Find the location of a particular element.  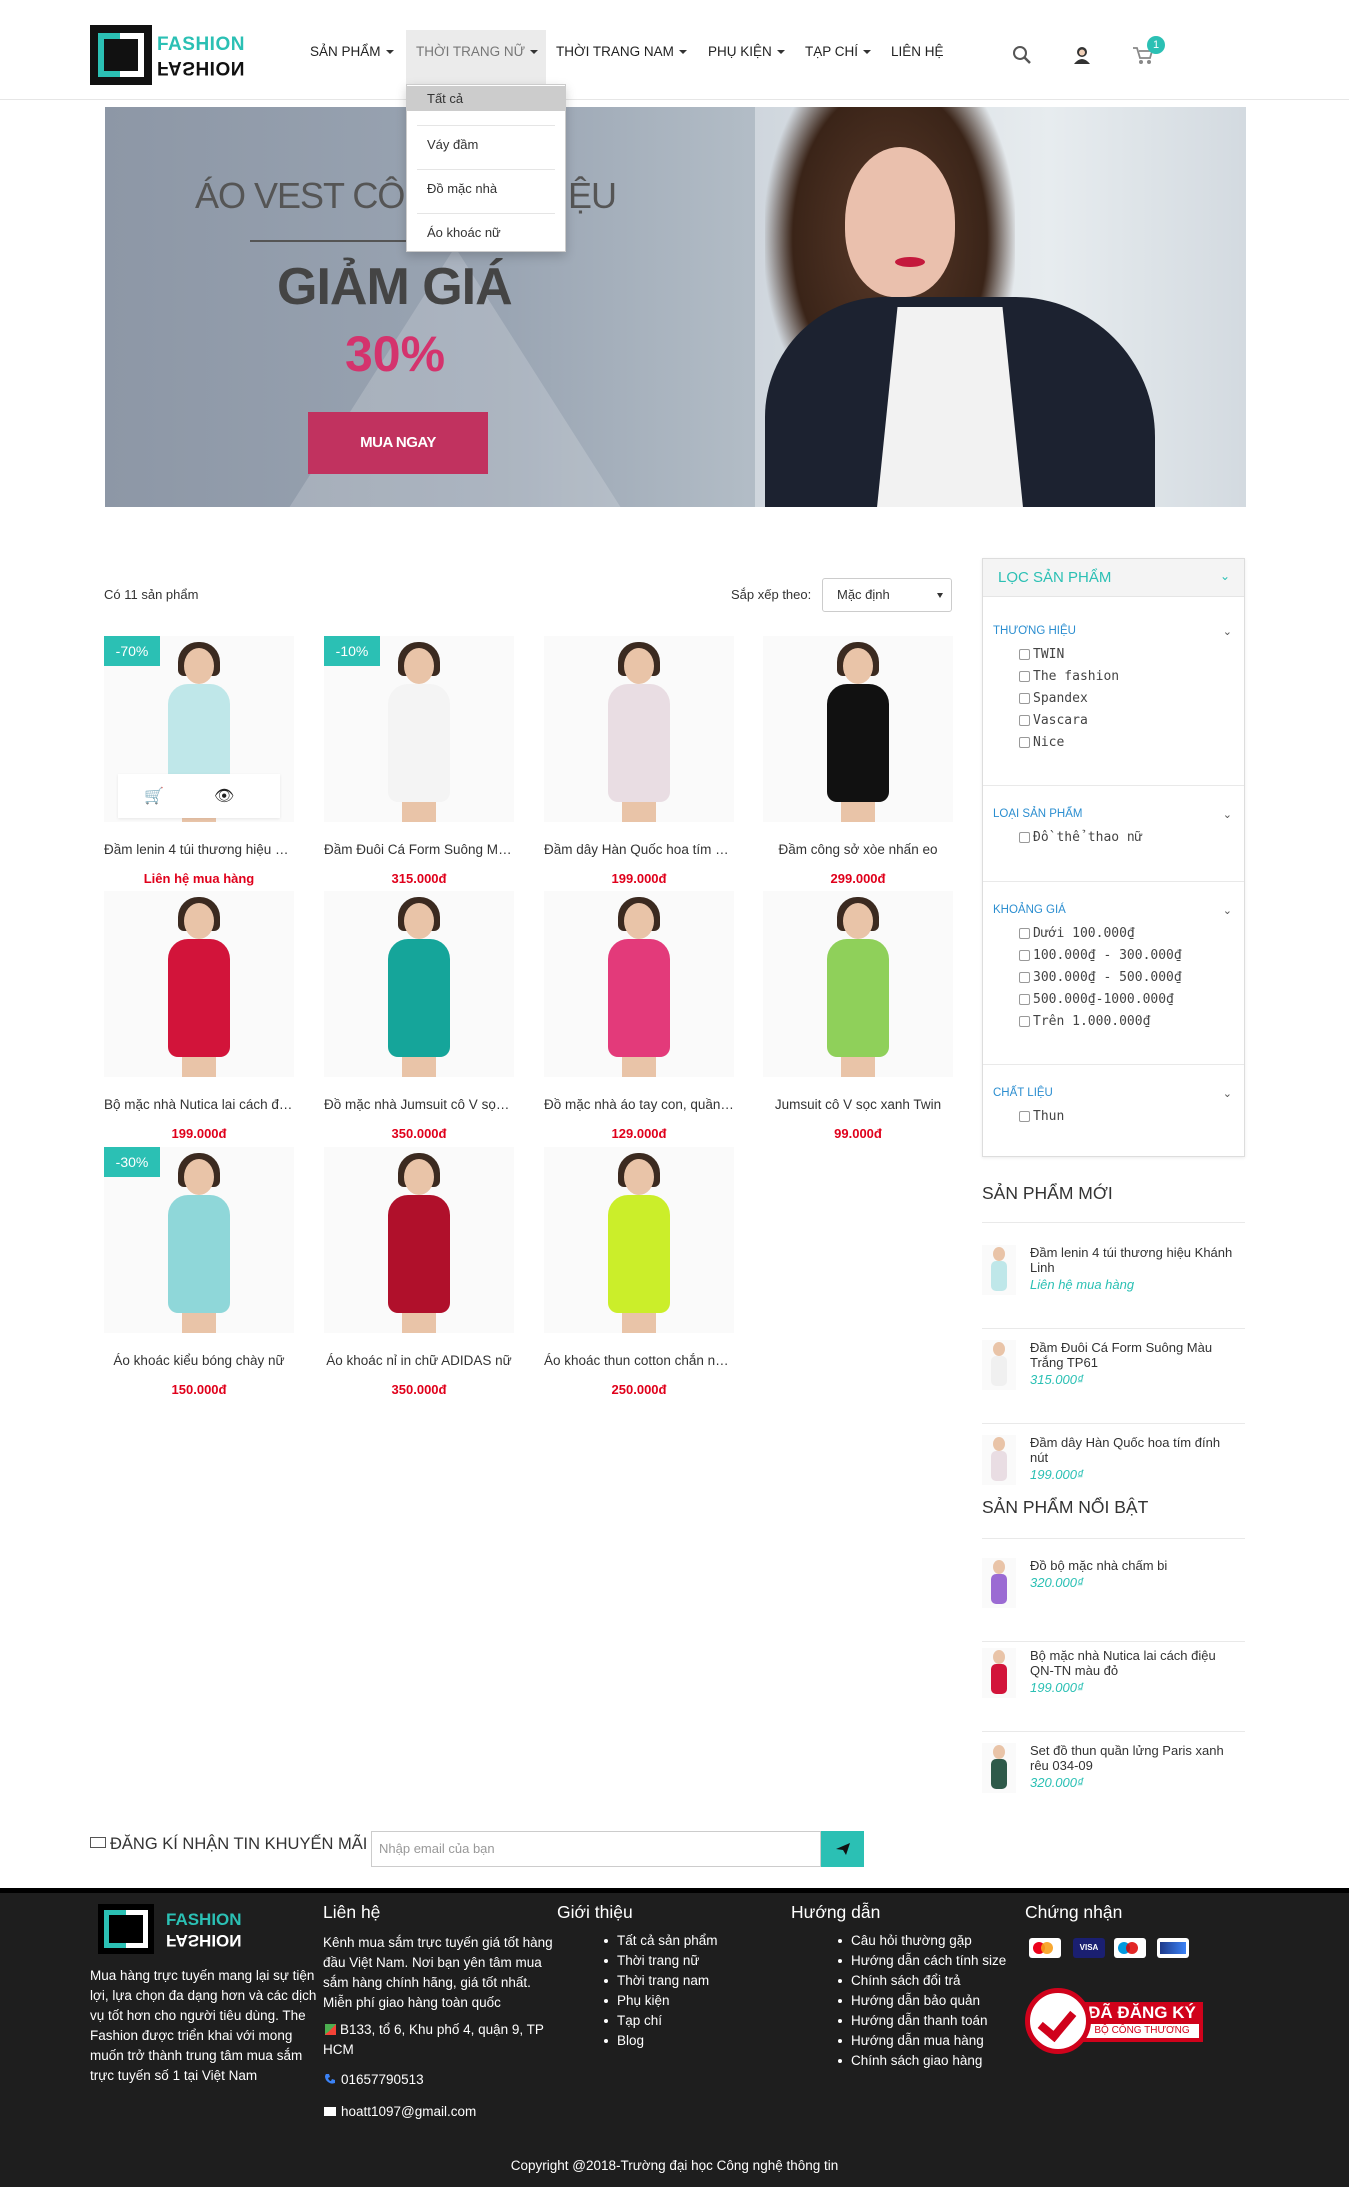

search-icon is located at coordinates (1022, 55).